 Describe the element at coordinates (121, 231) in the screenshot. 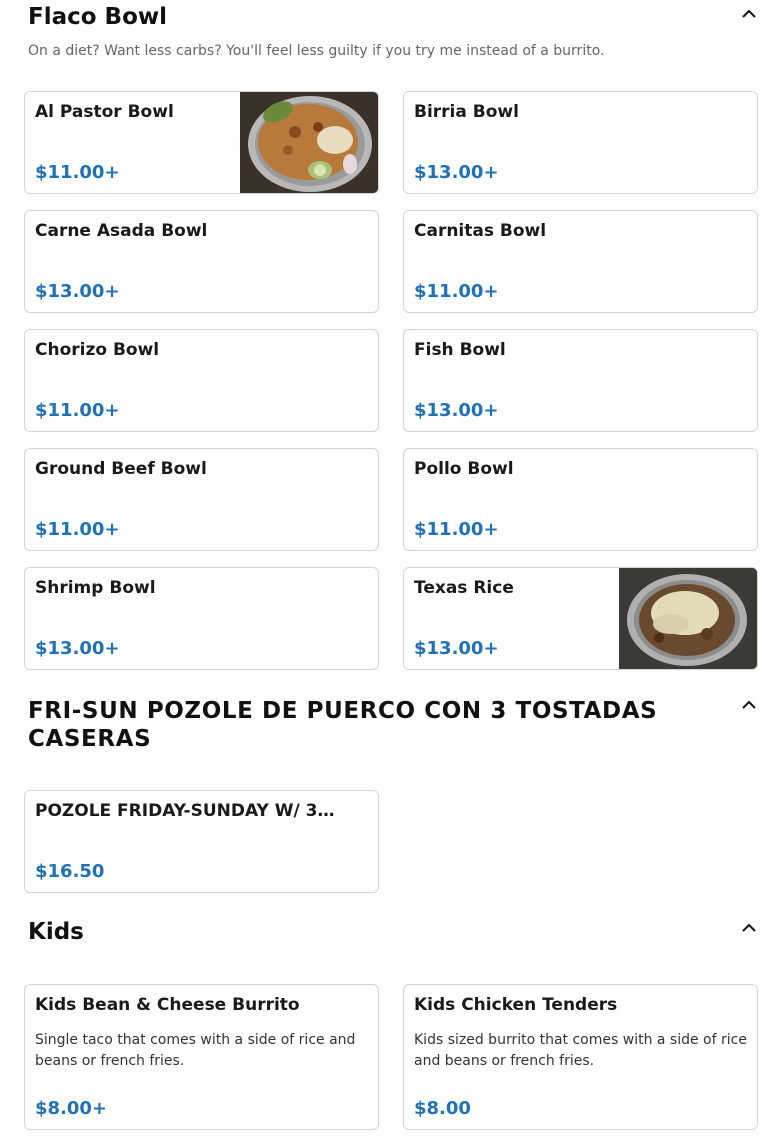

I see `item-name: Carne Asada Bowl` at that location.